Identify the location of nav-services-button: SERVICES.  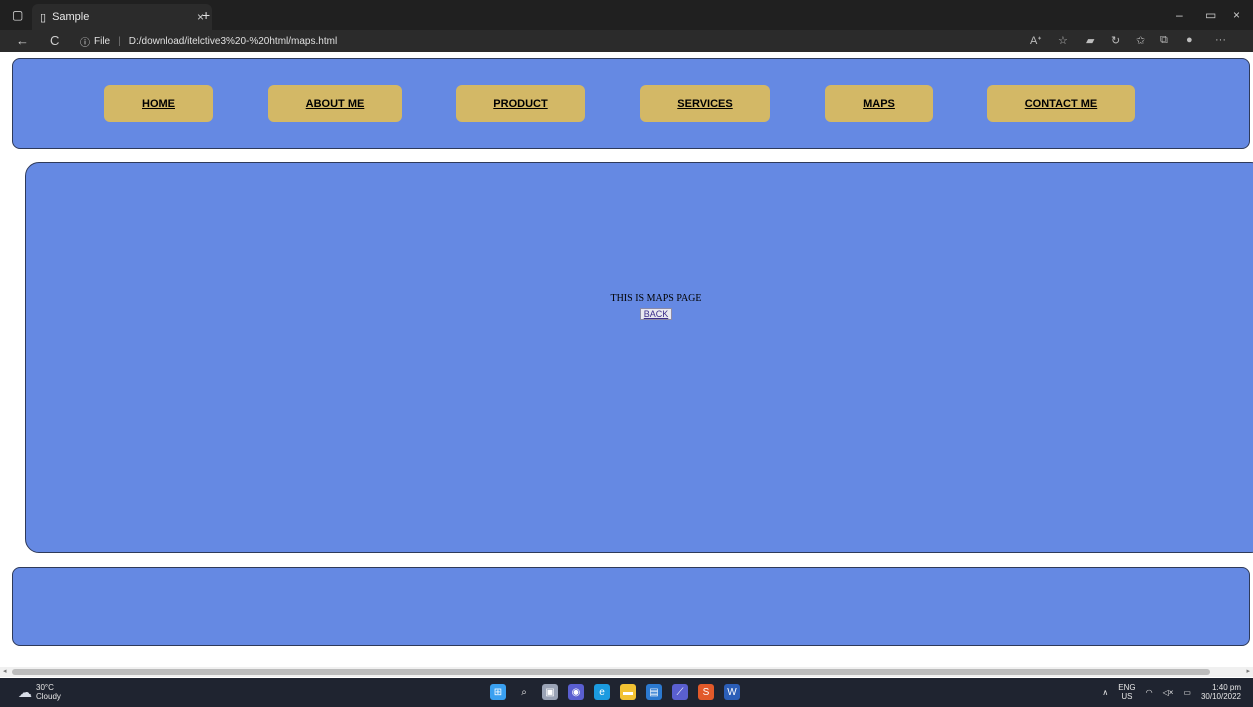
(705, 103).